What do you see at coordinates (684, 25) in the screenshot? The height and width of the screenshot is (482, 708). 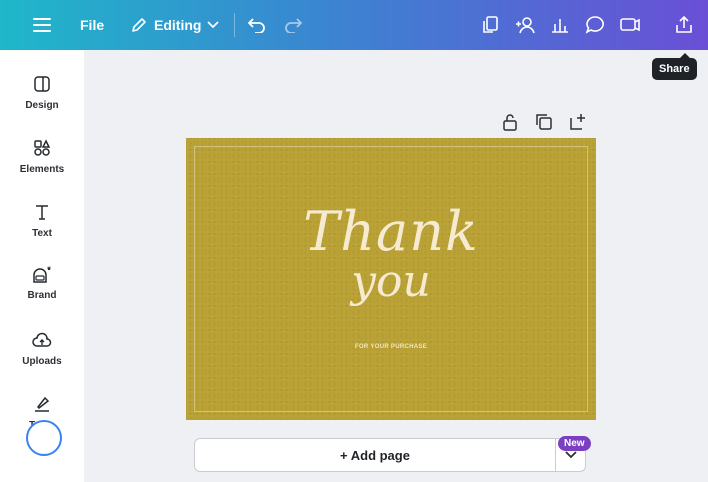 I see `share-icon` at bounding box center [684, 25].